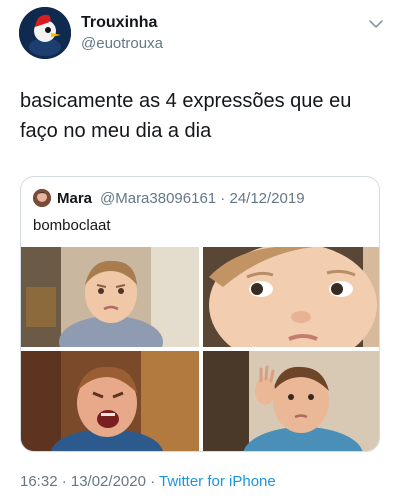  Describe the element at coordinates (122, 43) in the screenshot. I see `author-handle: @euotrouxa` at that location.